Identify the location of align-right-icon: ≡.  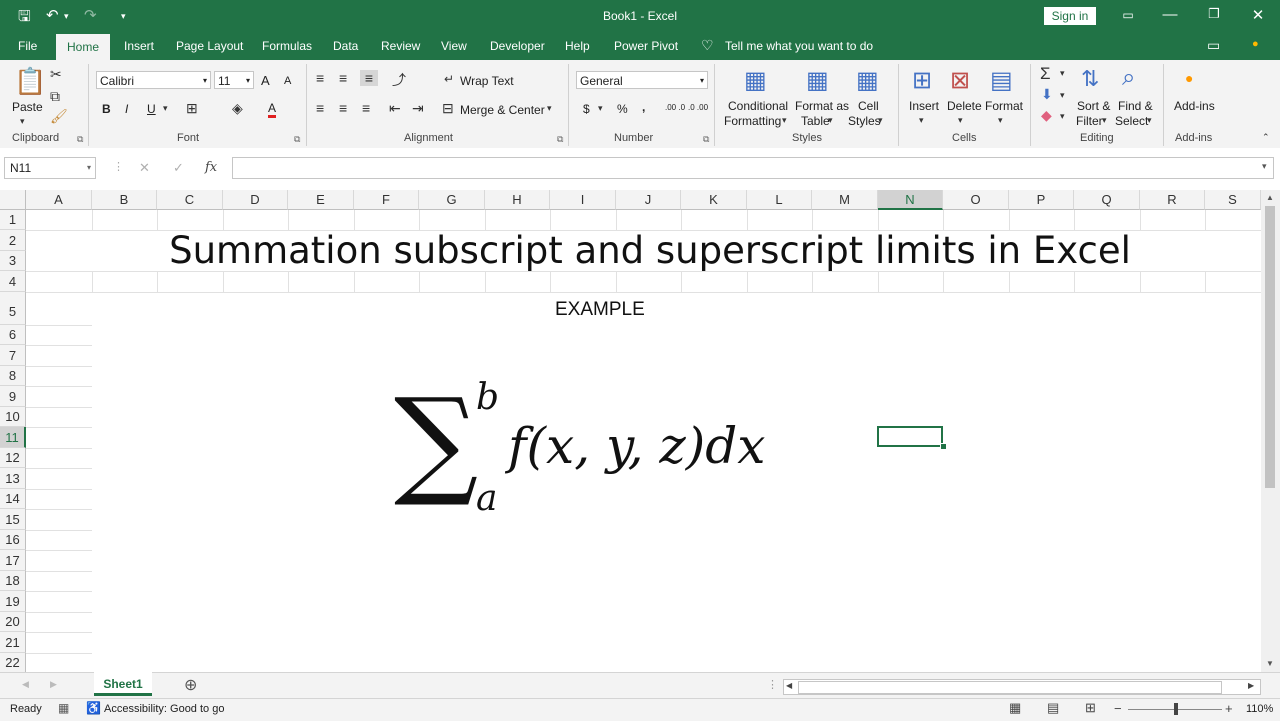
(366, 108).